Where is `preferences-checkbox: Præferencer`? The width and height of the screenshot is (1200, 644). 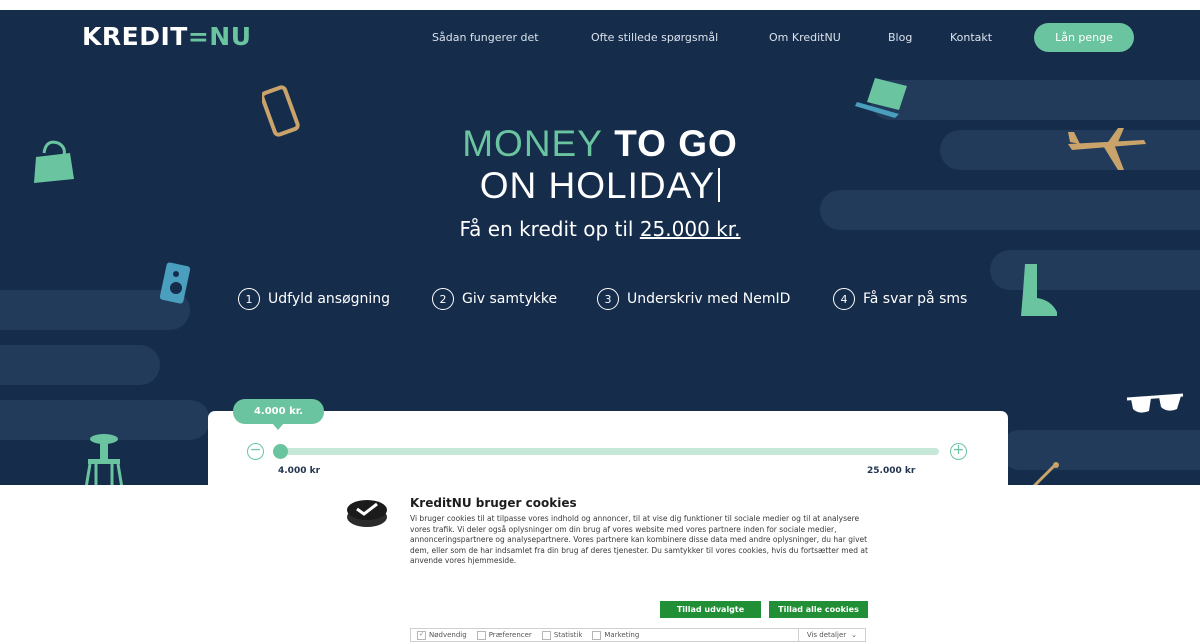 preferences-checkbox: Præferencer is located at coordinates (504, 635).